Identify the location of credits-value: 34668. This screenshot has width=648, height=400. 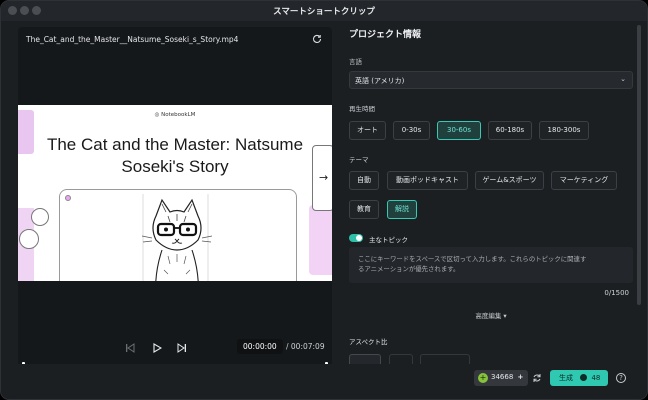
(502, 377).